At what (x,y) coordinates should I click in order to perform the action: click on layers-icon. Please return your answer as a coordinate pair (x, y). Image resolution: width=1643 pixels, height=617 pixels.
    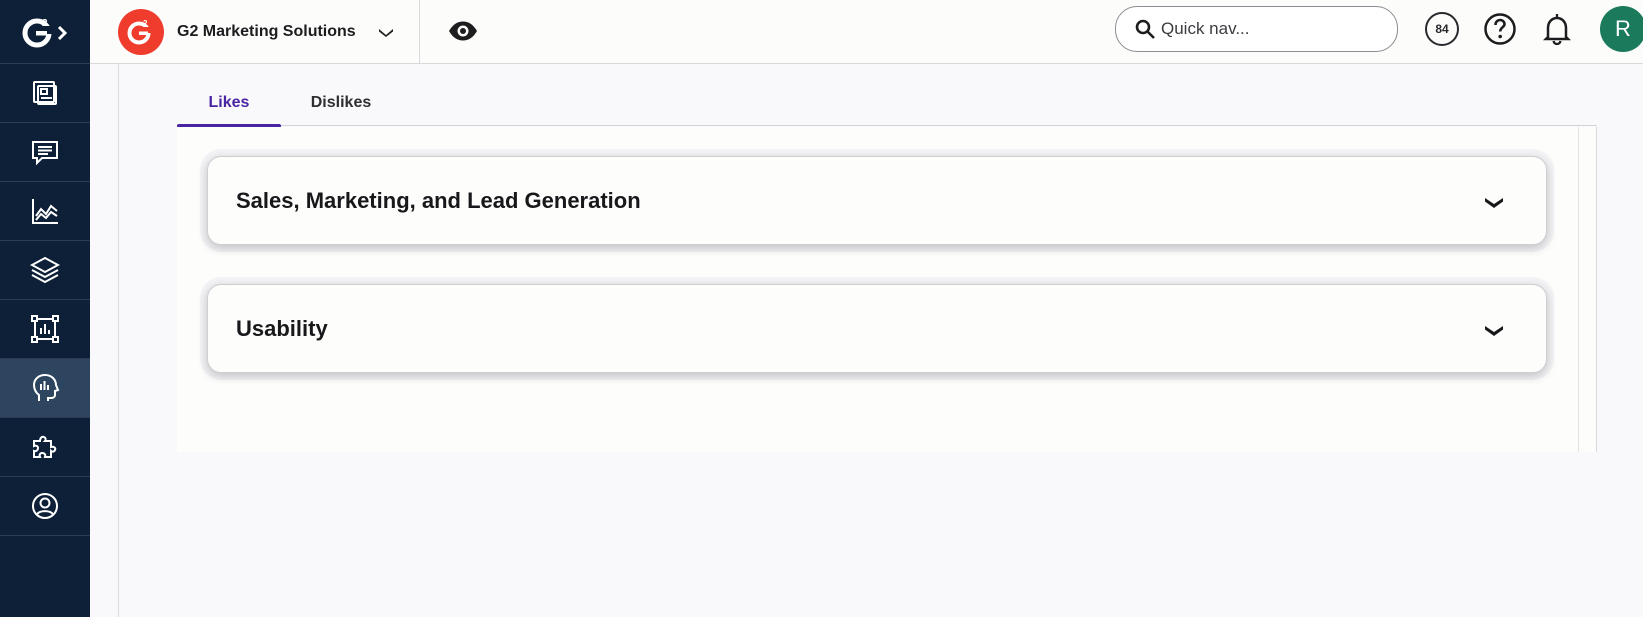
    Looking at the image, I should click on (45, 270).